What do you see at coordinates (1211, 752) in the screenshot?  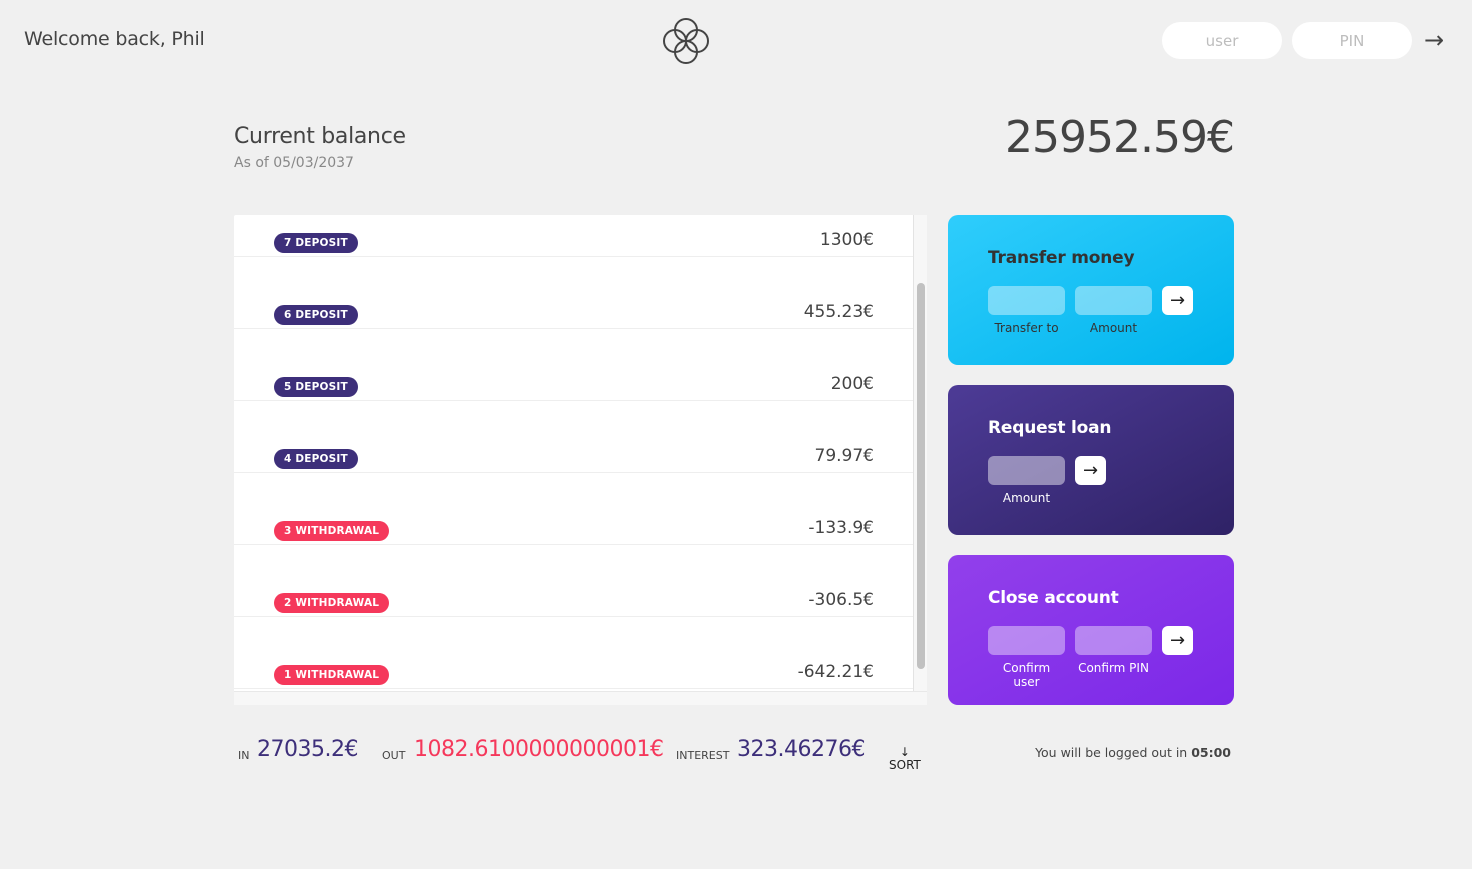 I see `timer-value: 05:00` at bounding box center [1211, 752].